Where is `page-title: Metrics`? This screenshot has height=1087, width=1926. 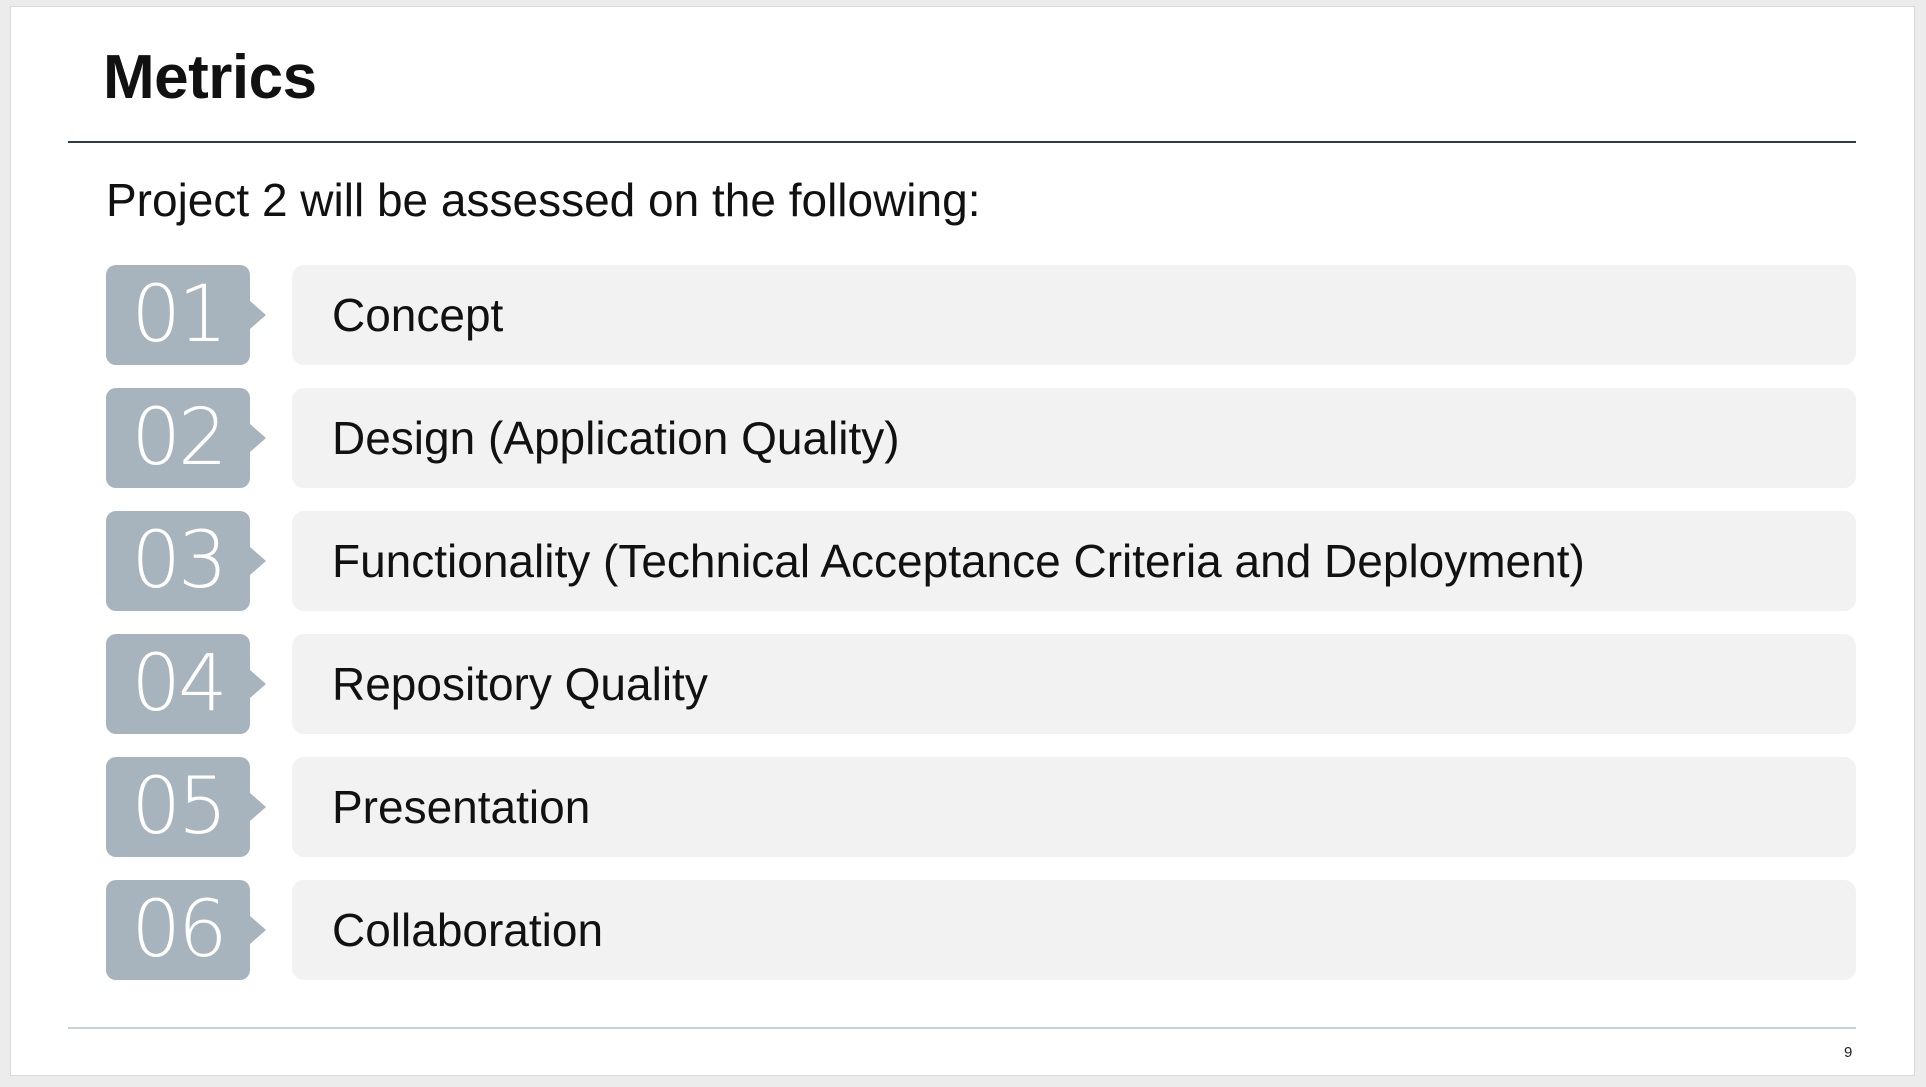
page-title: Metrics is located at coordinates (210, 77).